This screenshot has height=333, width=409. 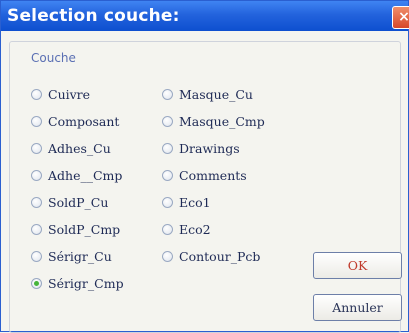 I want to click on radio-label: Masque_Cmp, so click(x=222, y=121).